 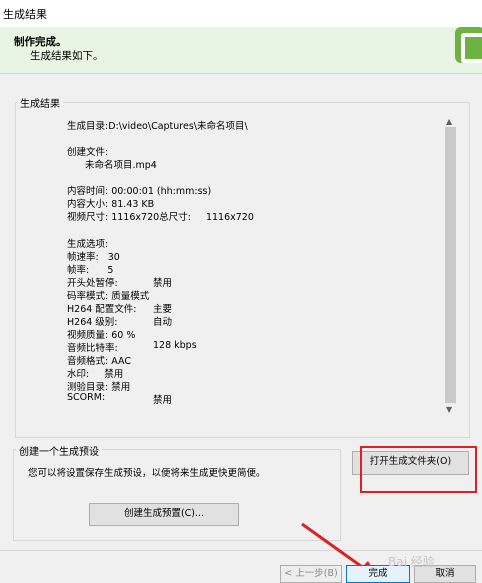 I want to click on back-button: < 上一步(B), so click(x=311, y=574).